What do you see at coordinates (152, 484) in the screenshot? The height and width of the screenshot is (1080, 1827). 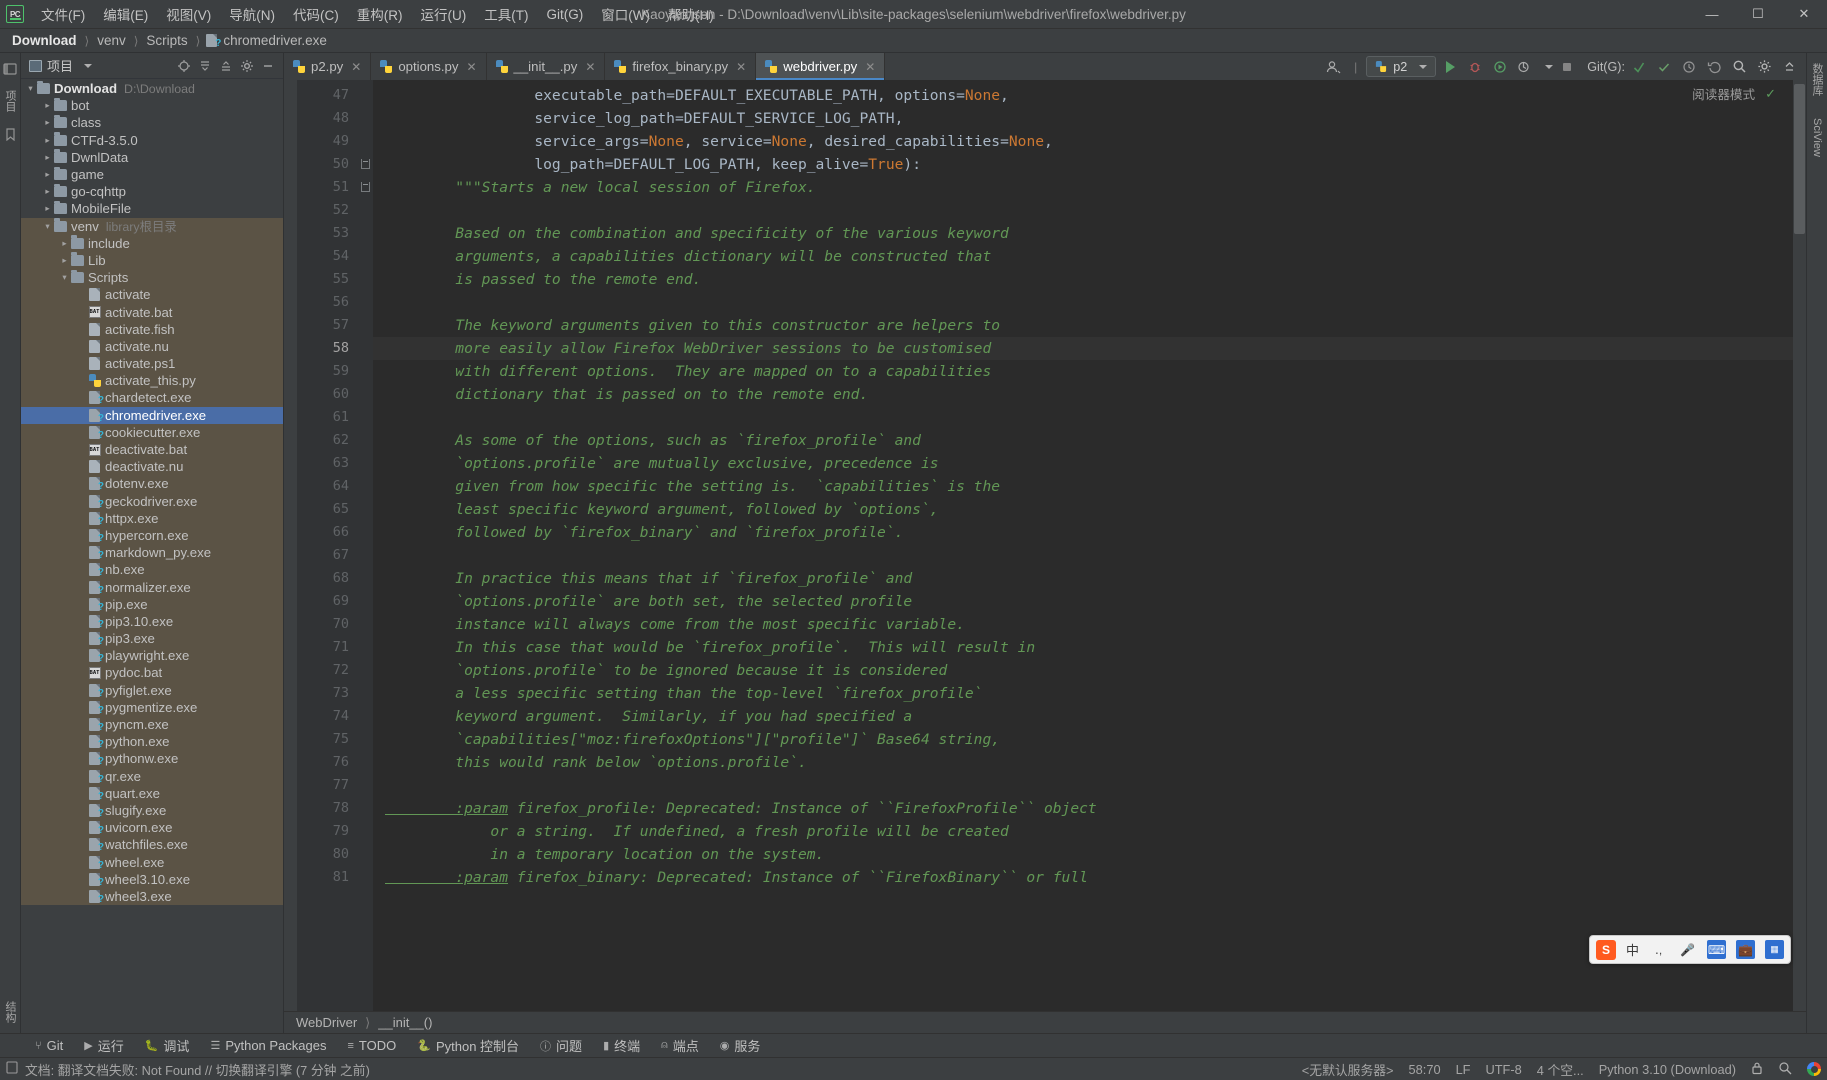 I see `tree-file-row: dotenv.exe` at bounding box center [152, 484].